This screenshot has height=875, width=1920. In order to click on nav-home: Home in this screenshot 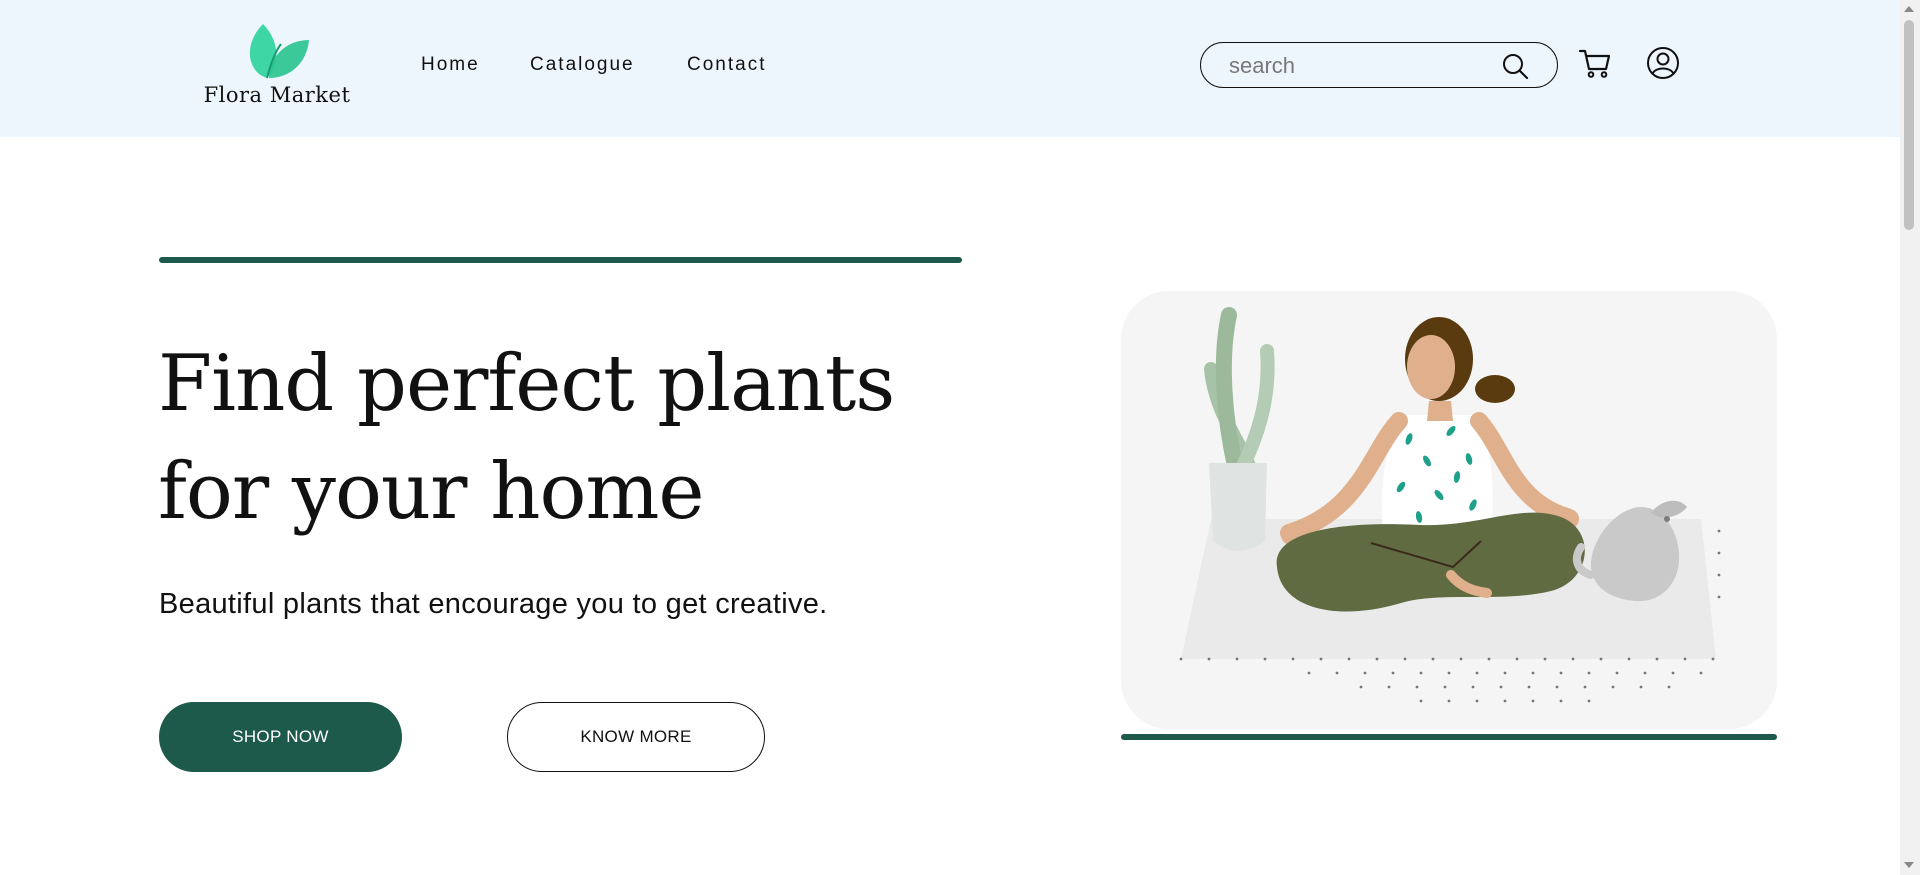, I will do `click(450, 65)`.